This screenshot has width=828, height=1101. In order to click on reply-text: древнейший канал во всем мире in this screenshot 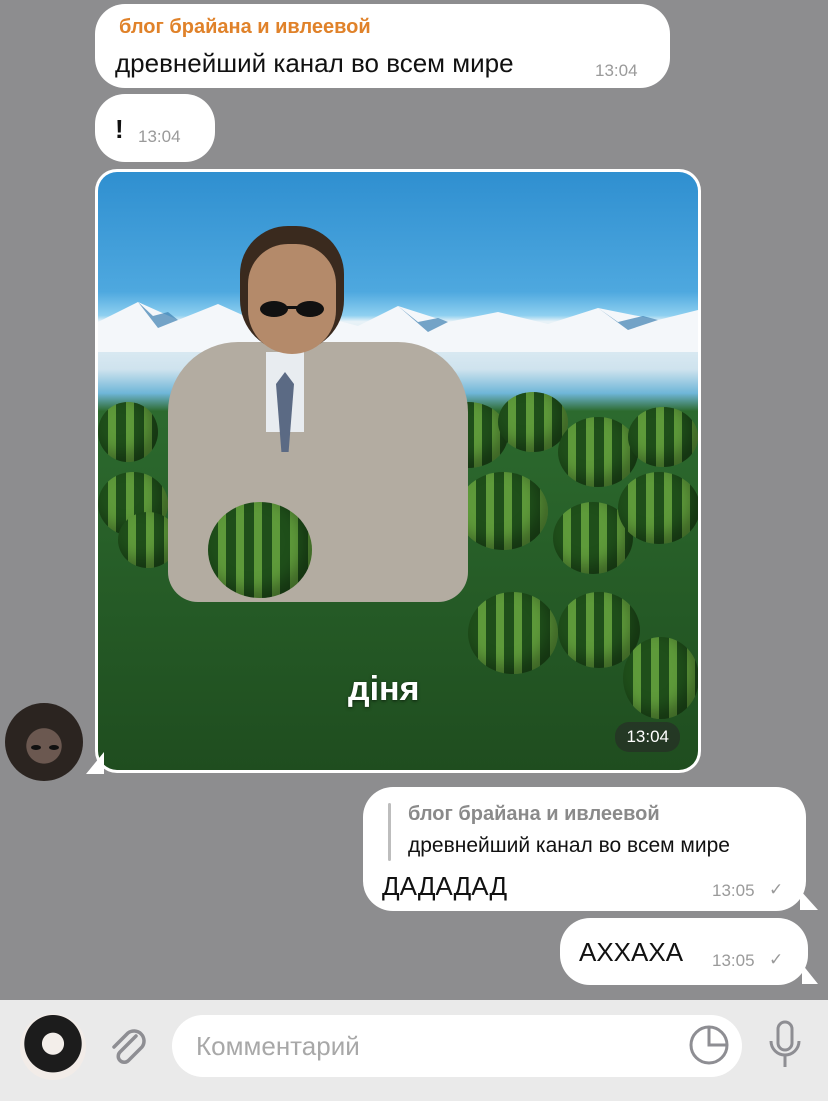, I will do `click(569, 846)`.